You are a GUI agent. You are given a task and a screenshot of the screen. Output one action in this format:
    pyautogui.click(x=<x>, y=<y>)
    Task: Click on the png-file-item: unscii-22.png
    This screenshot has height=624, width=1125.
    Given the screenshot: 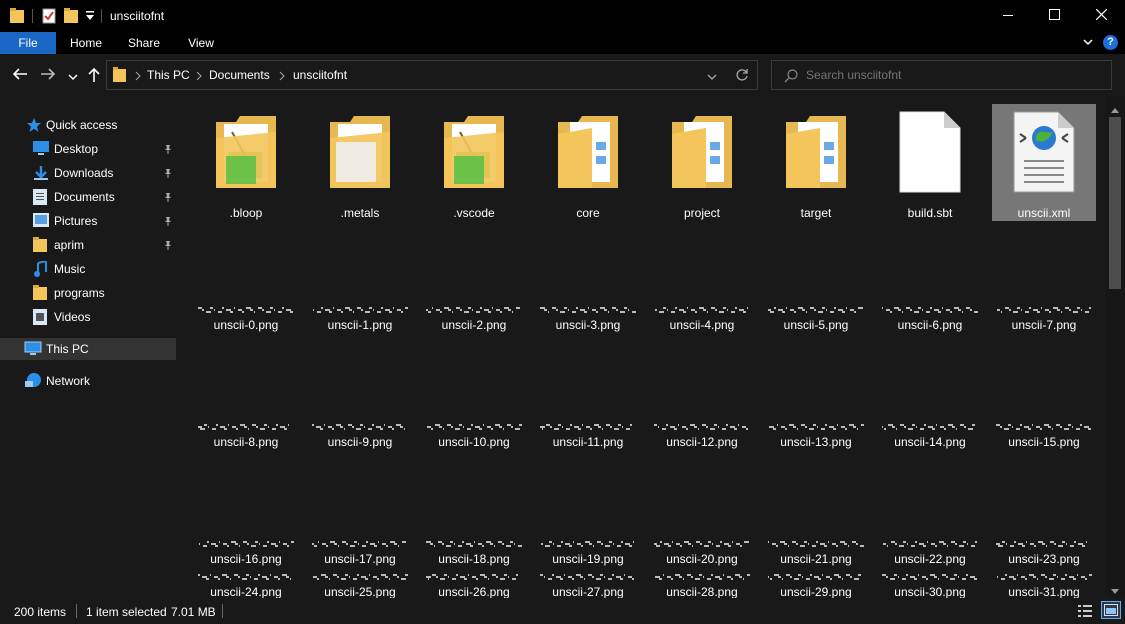 What is the action you would take?
    pyautogui.click(x=930, y=555)
    